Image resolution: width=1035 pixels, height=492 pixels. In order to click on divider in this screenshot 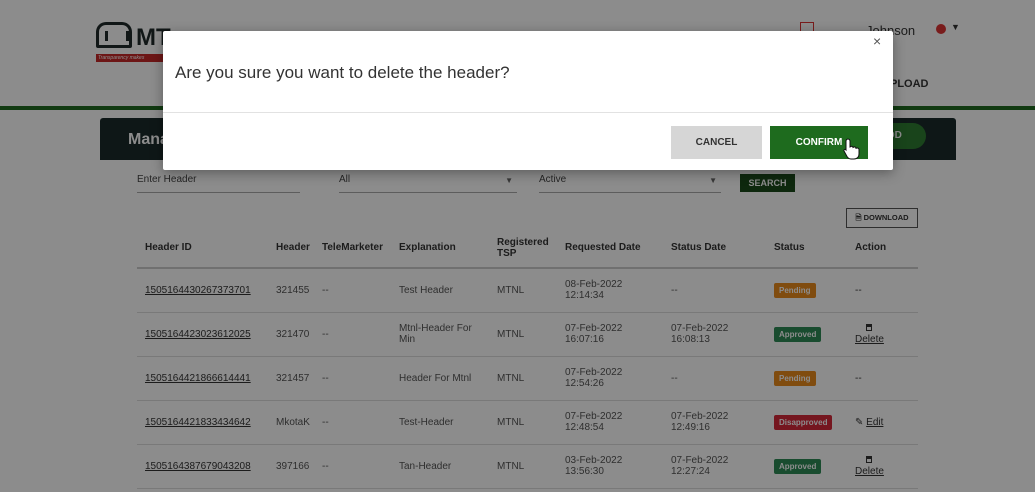, I will do `click(528, 112)`.